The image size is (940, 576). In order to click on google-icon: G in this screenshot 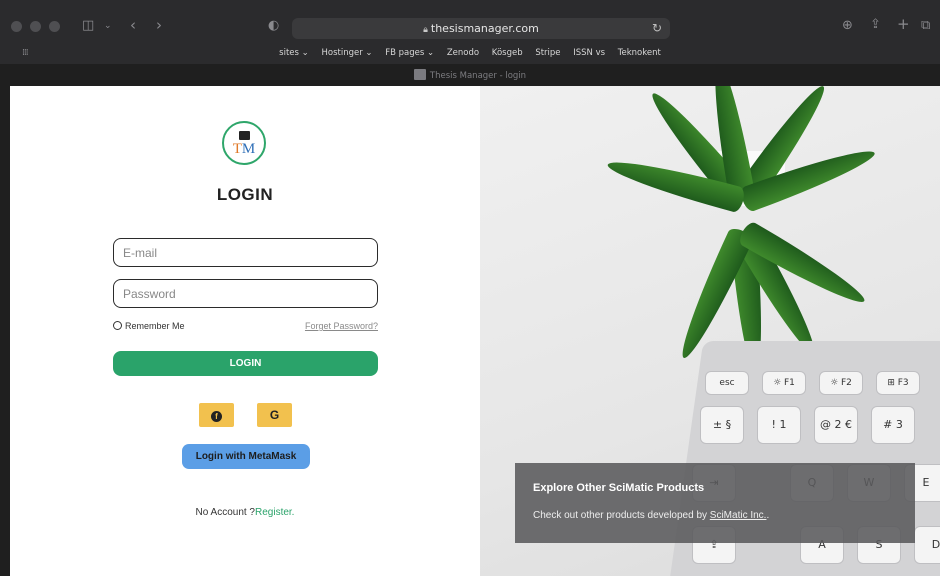, I will do `click(274, 415)`.